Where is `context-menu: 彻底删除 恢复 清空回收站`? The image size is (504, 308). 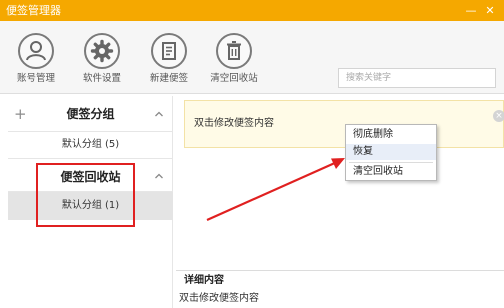
context-menu: 彻底删除 恢复 清空回收站 is located at coordinates (391, 152).